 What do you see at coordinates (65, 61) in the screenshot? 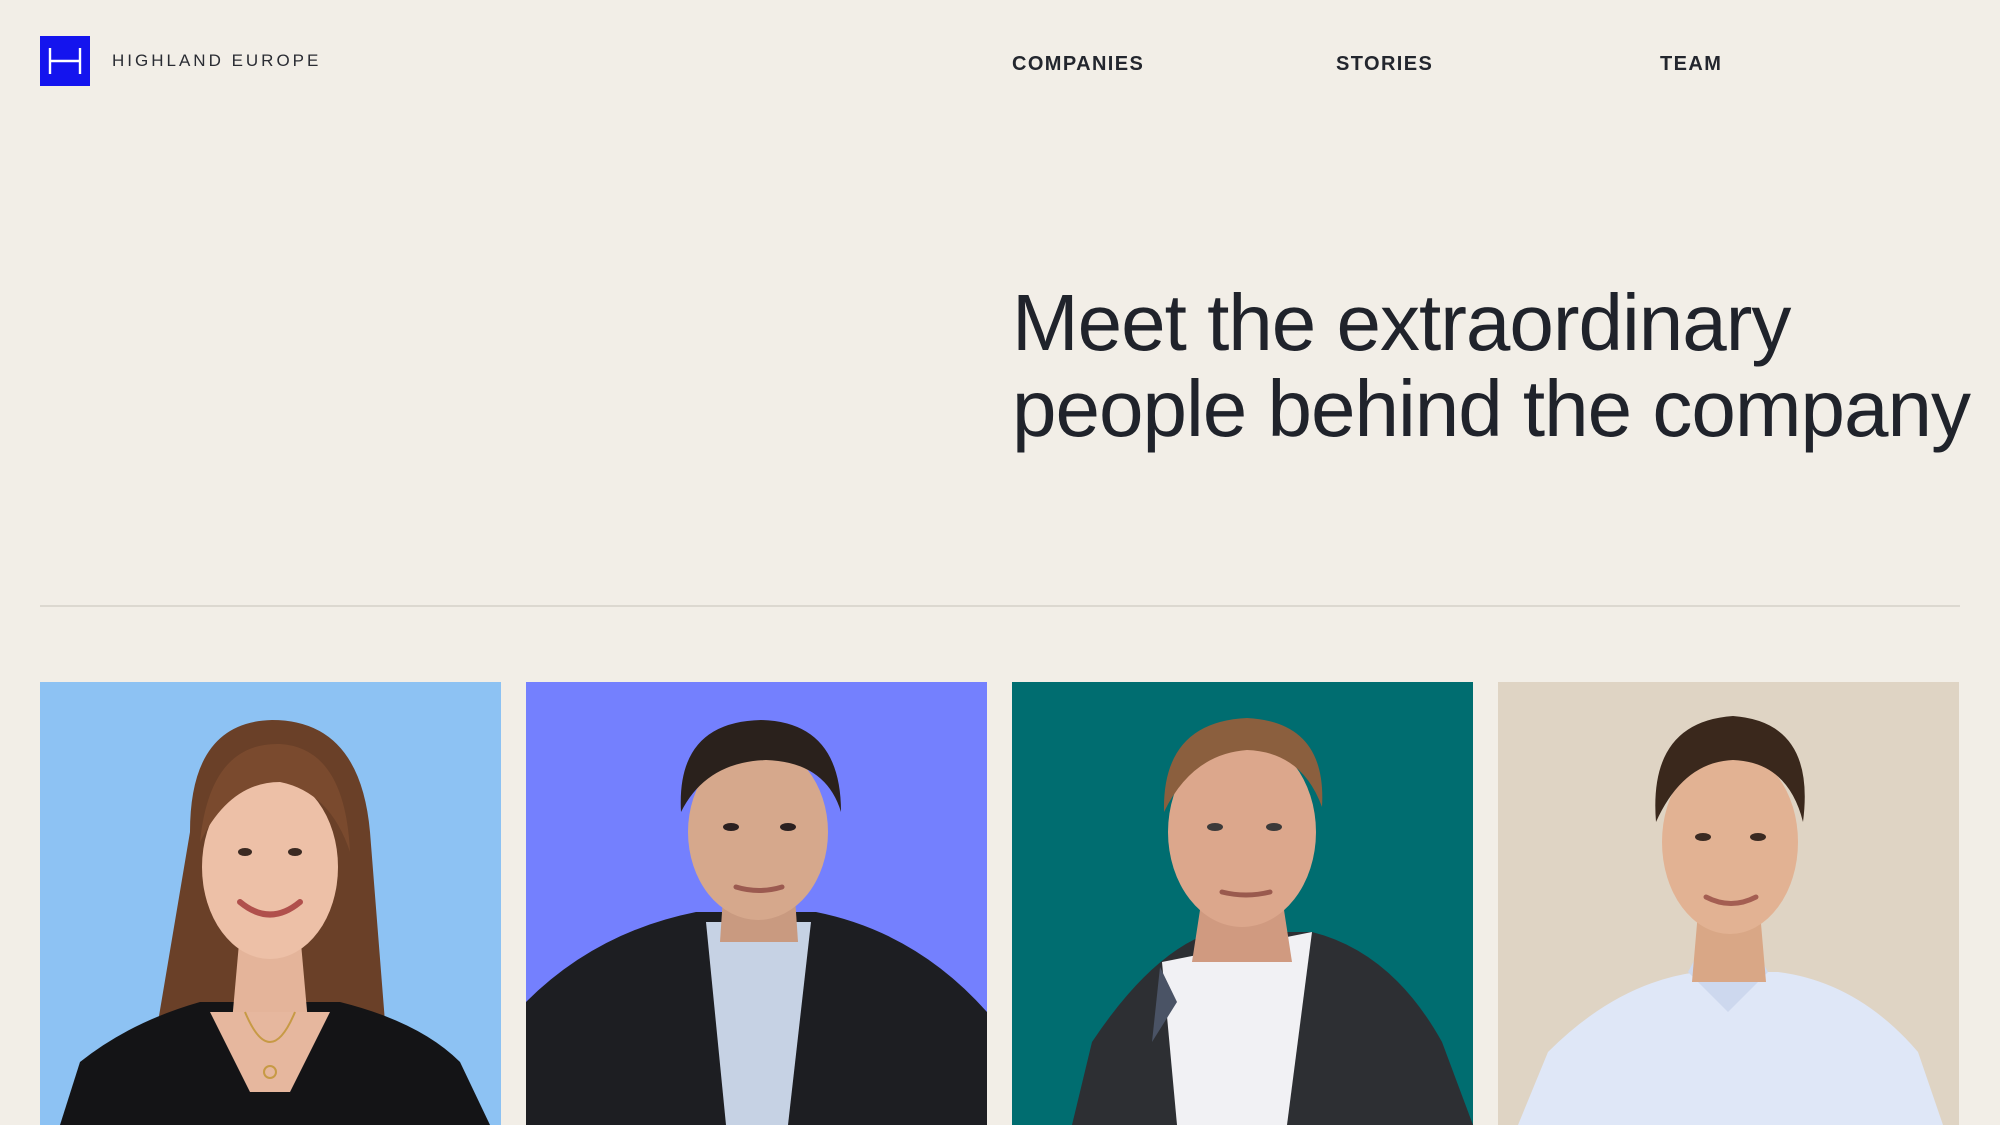
I see `highland-logo-icon` at bounding box center [65, 61].